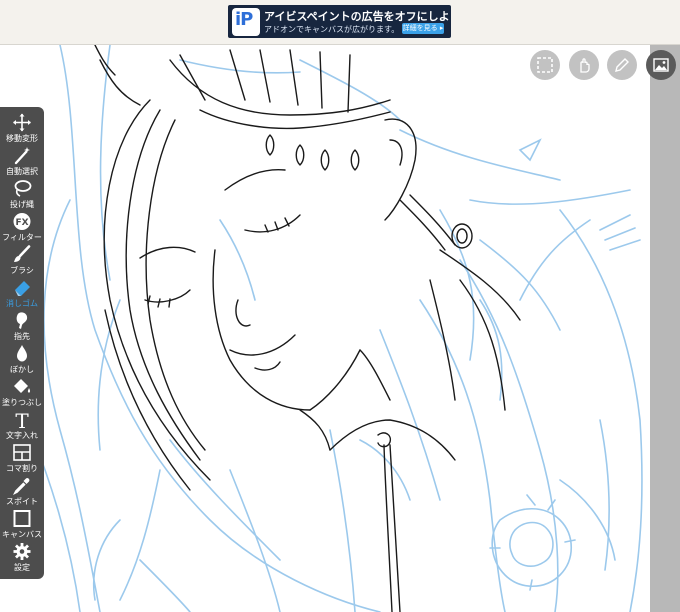 The image size is (680, 612). What do you see at coordinates (22, 138) in the screenshot?
I see `tool-label: 移動変形` at bounding box center [22, 138].